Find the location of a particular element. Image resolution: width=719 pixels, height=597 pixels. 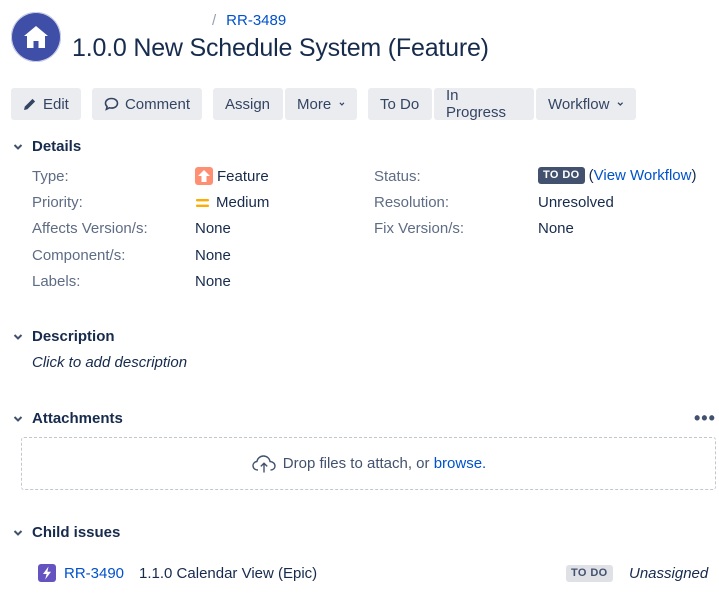

more-label: More is located at coordinates (314, 104).